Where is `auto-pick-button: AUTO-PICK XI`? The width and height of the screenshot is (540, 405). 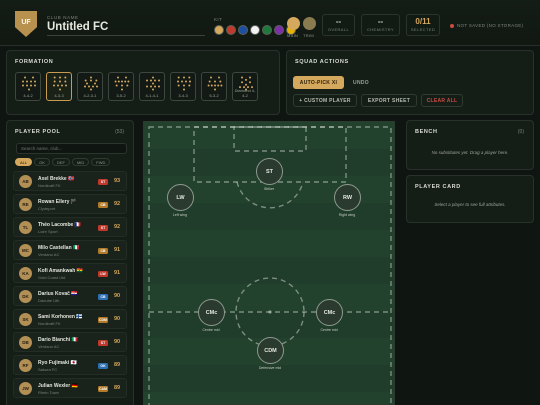 auto-pick-button: AUTO-PICK XI is located at coordinates (318, 82).